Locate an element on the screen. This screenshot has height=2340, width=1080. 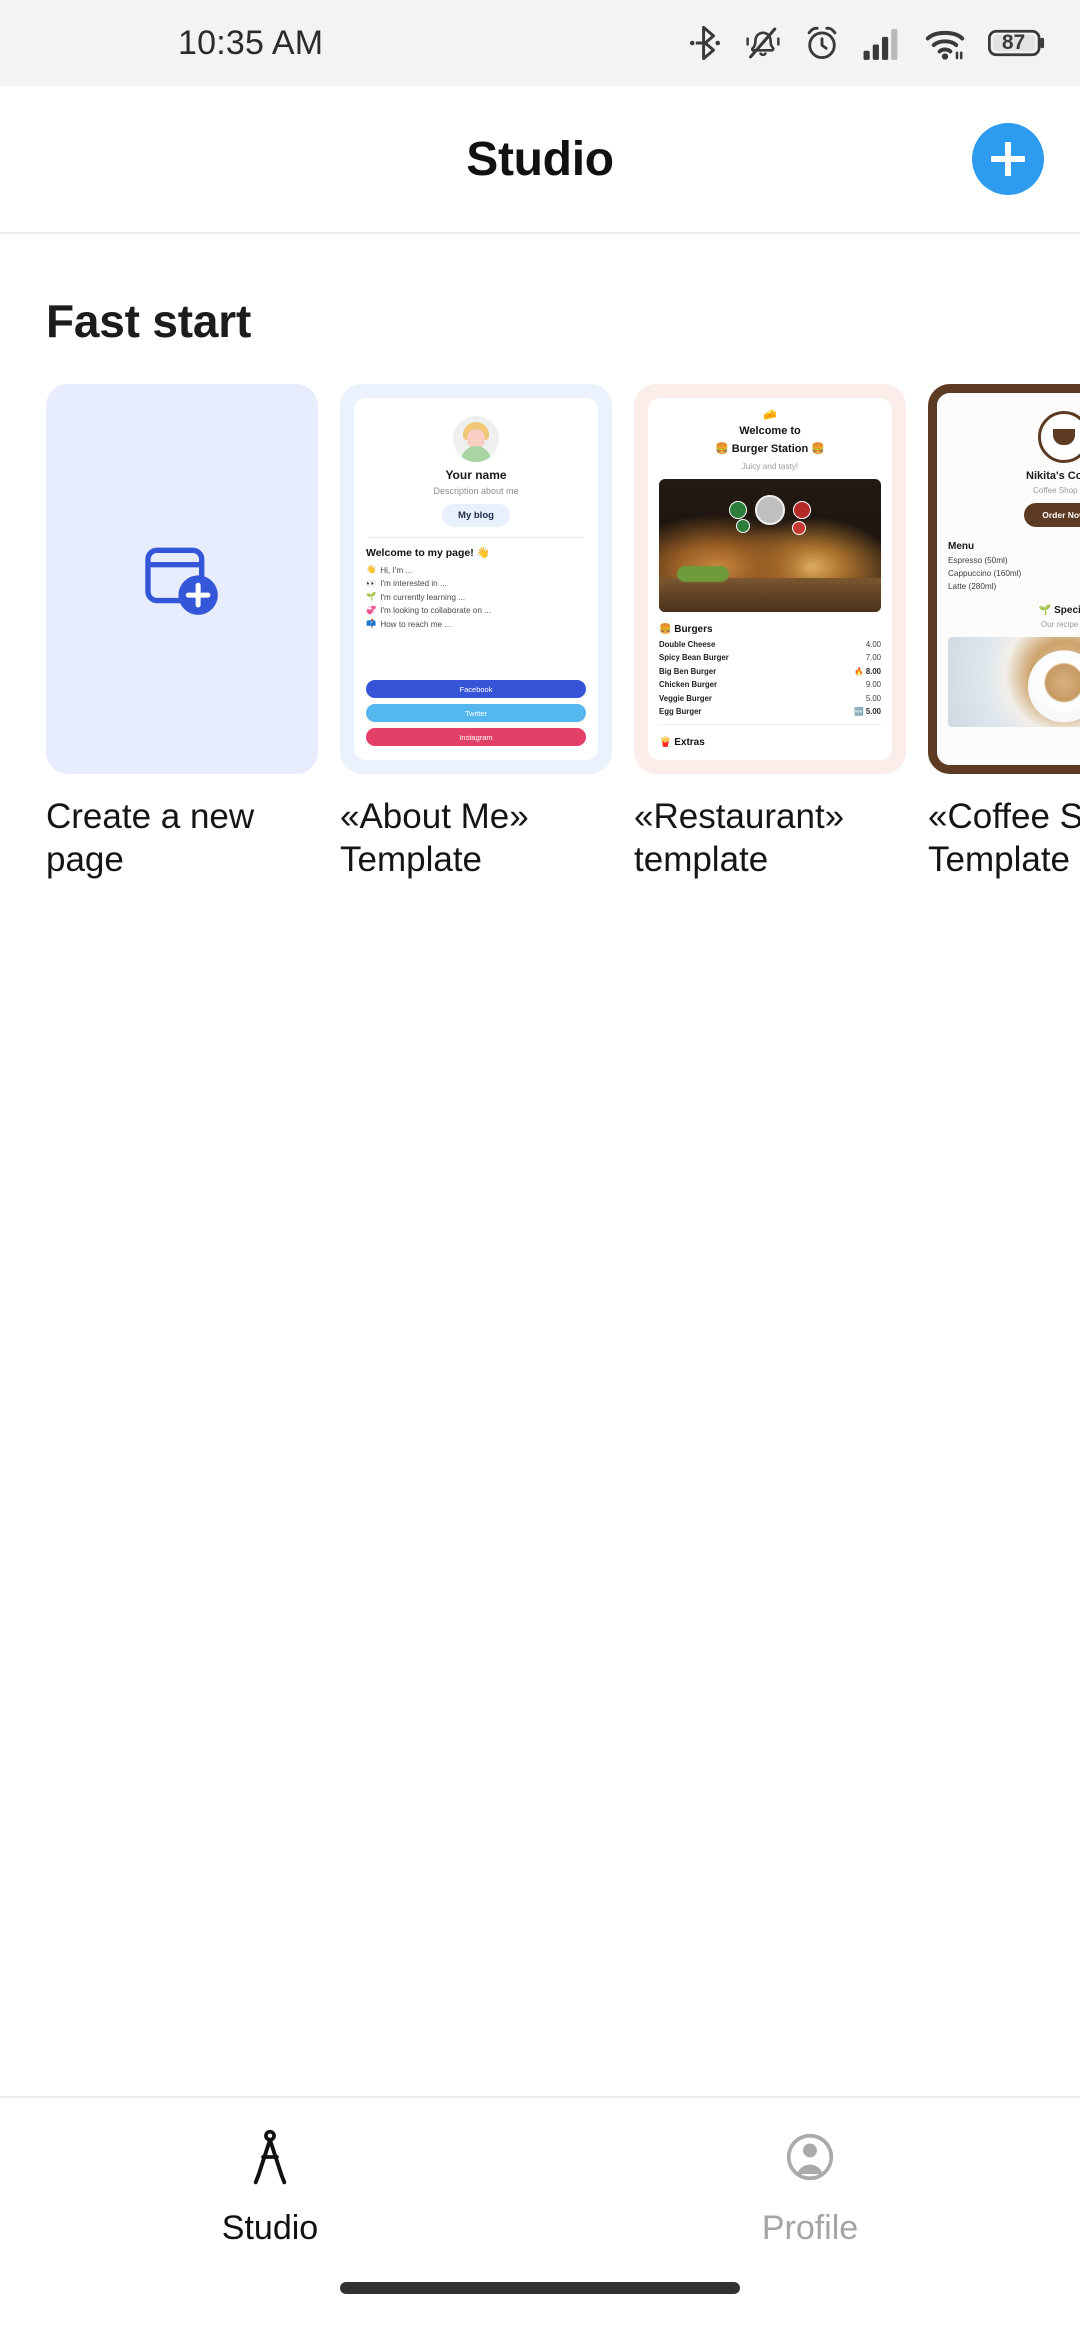
menu-item-price: 7.00 is located at coordinates (873, 658).